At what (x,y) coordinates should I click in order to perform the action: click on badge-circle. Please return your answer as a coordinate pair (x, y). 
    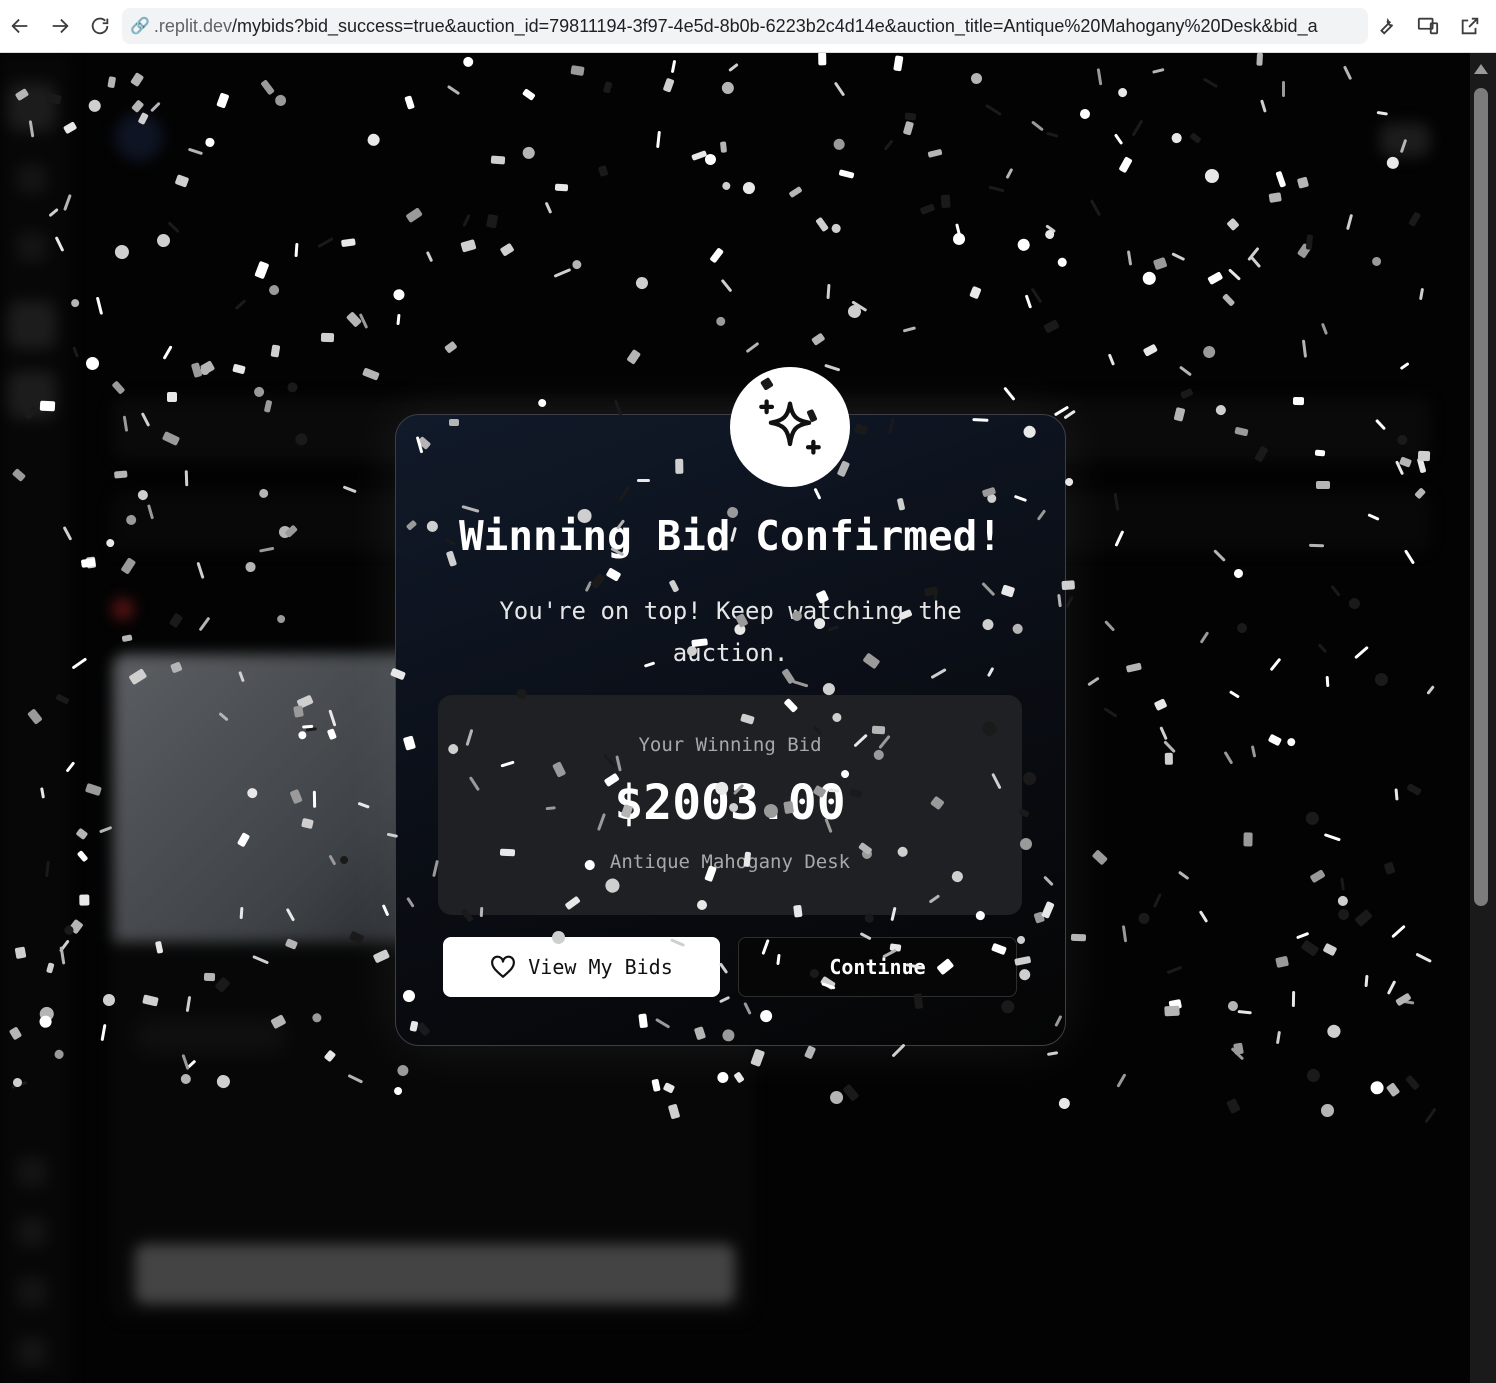
    Looking at the image, I should click on (790, 427).